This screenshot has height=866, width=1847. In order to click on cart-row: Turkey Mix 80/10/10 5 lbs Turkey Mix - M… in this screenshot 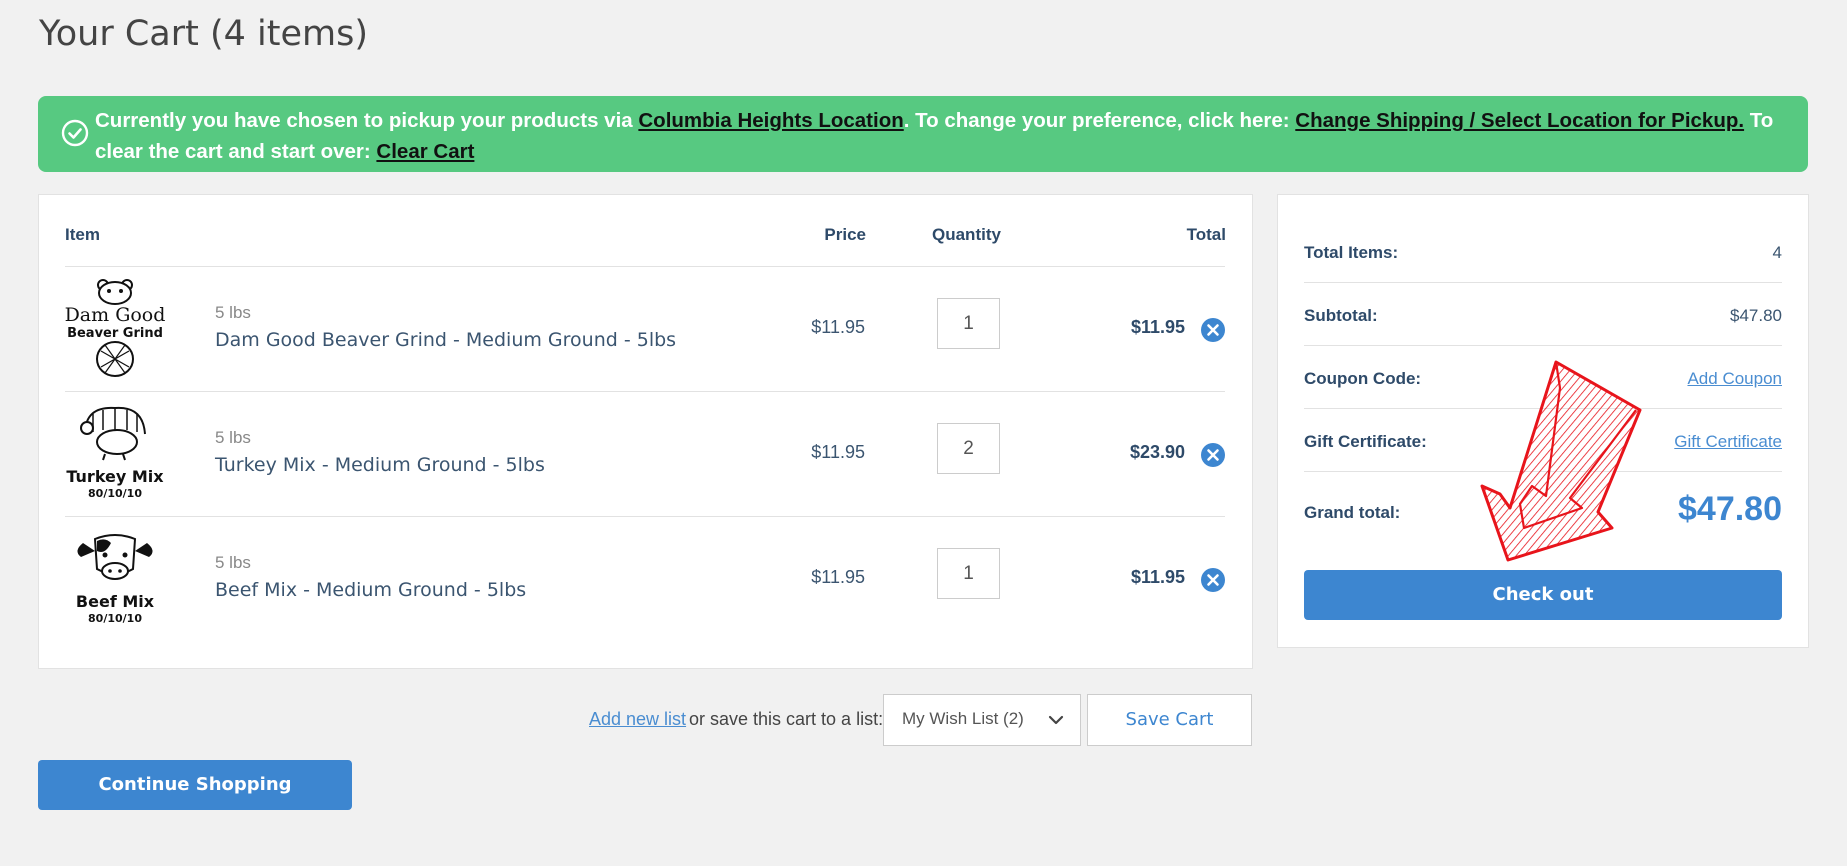, I will do `click(645, 454)`.